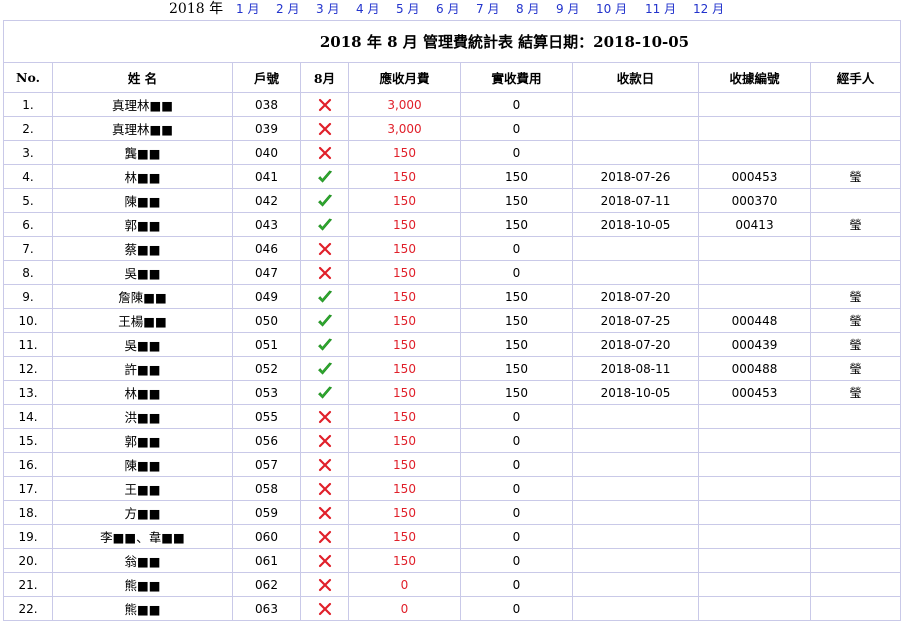 The image size is (911, 626). What do you see at coordinates (142, 224) in the screenshot?
I see `cell-name: 郭■■` at bounding box center [142, 224].